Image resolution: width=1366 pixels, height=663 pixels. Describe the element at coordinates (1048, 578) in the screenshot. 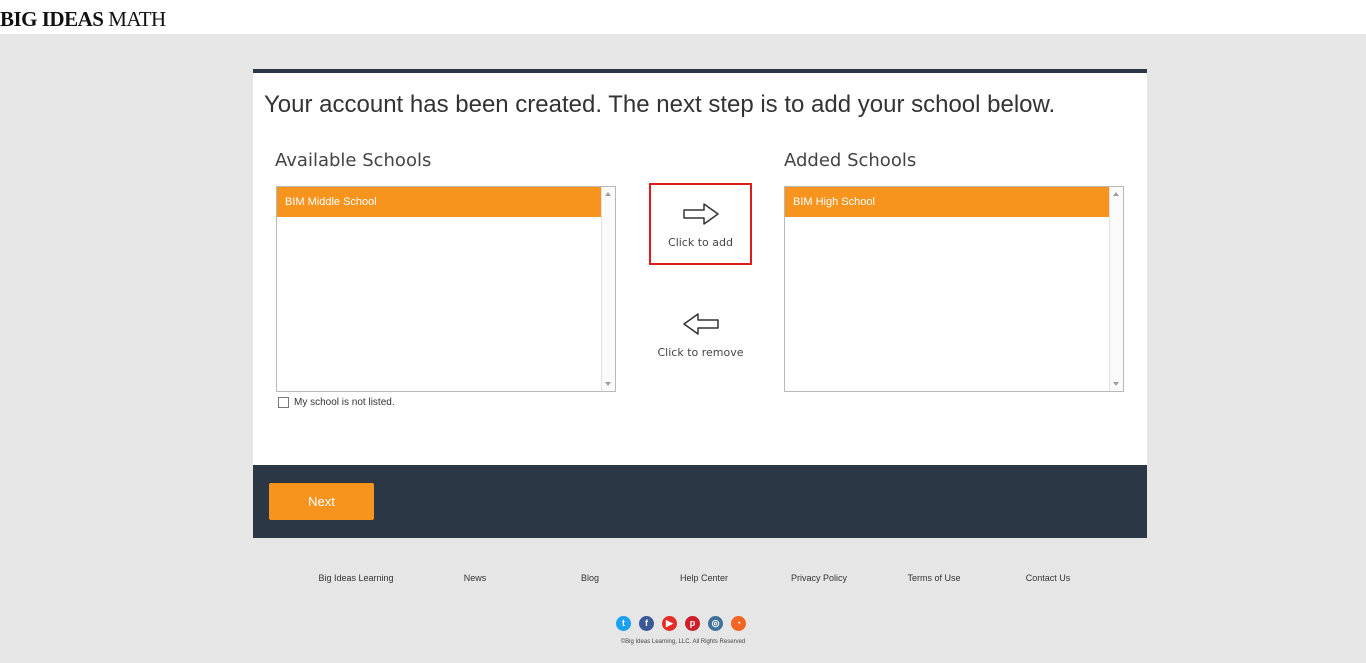

I see `footer-link-contact-us: Contact Us` at that location.